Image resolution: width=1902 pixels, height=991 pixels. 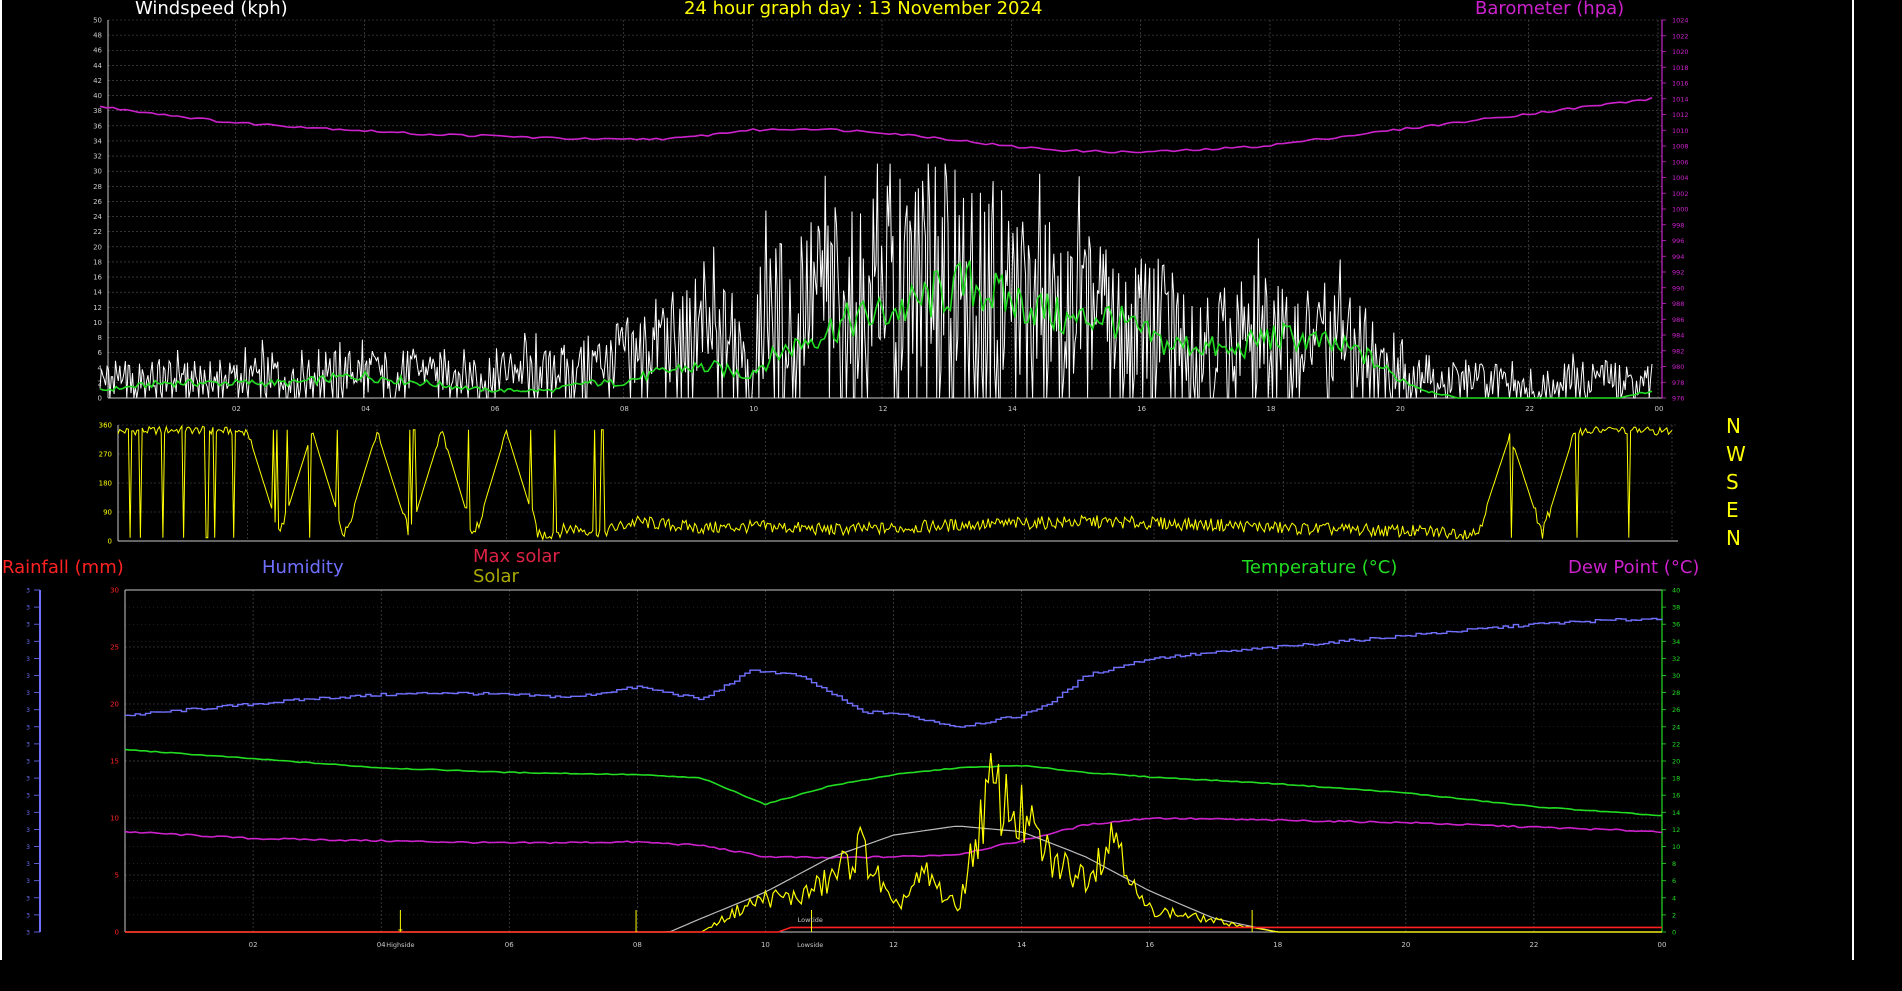 I want to click on right-tick-label: 976, so click(x=1678, y=399).